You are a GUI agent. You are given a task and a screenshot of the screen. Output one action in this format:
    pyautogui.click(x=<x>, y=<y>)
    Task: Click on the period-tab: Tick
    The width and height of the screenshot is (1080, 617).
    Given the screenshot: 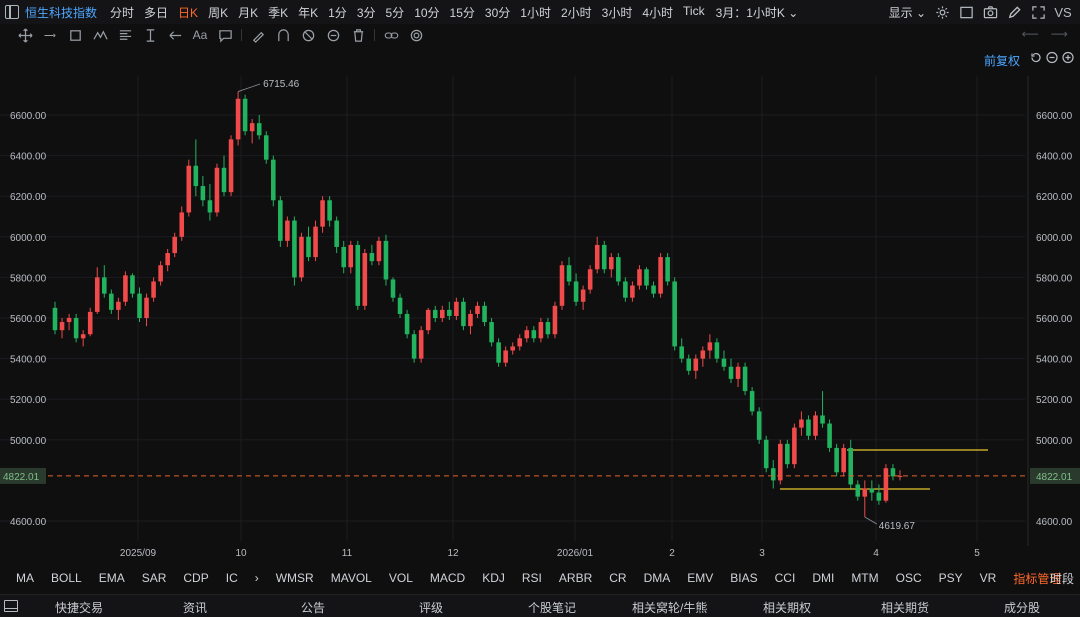 What is the action you would take?
    pyautogui.click(x=694, y=12)
    